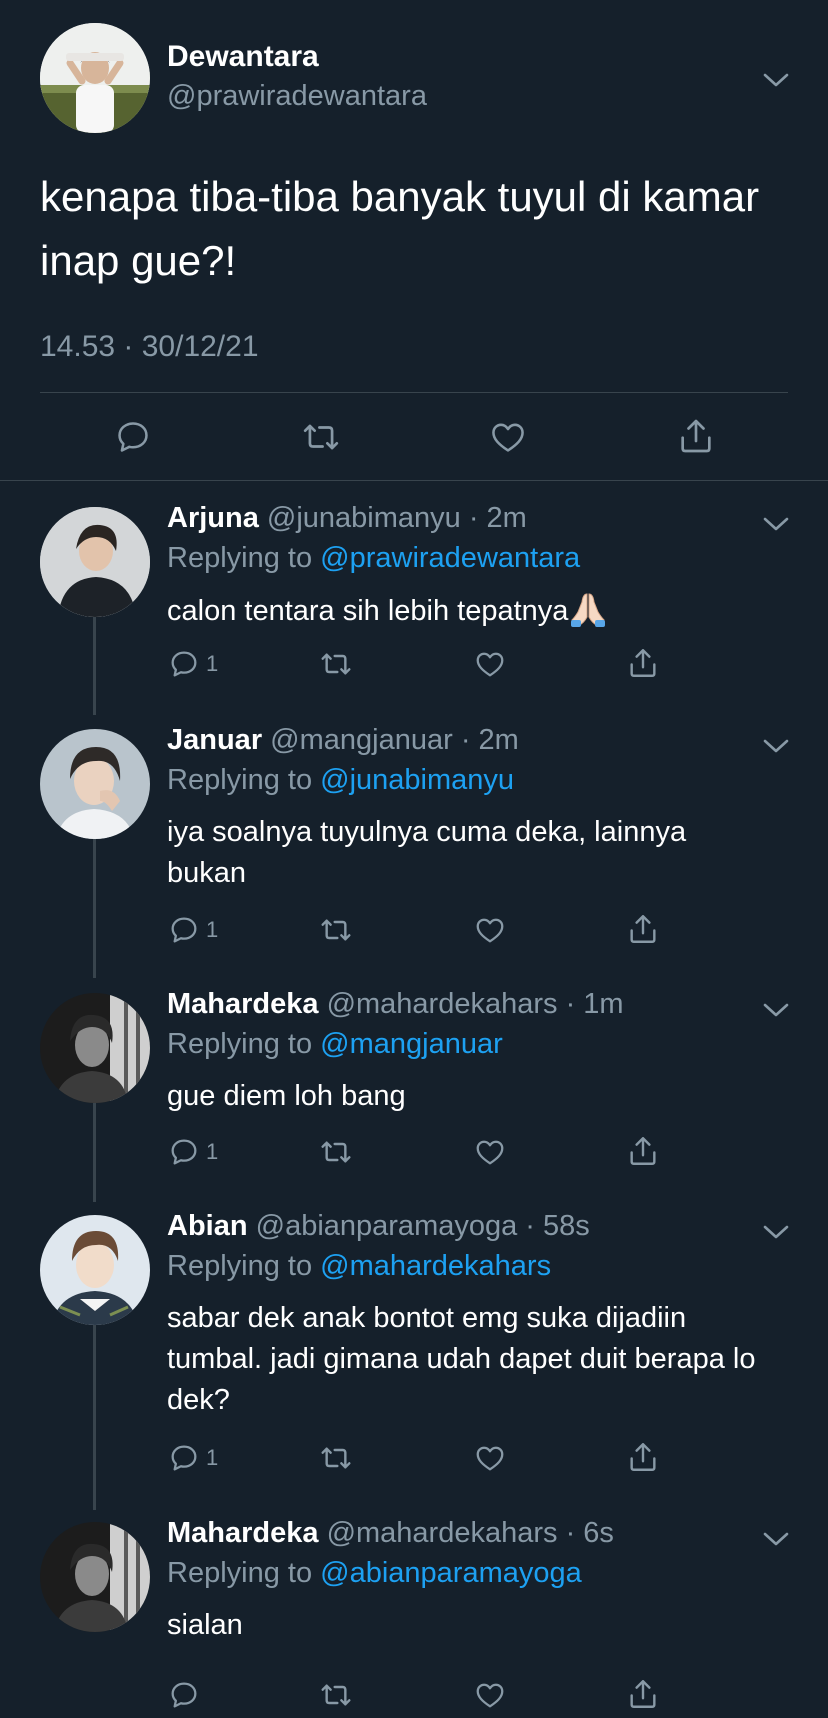 This screenshot has height=1718, width=828. Describe the element at coordinates (435, 1266) in the screenshot. I see `mention-link: @mahardekahars` at that location.